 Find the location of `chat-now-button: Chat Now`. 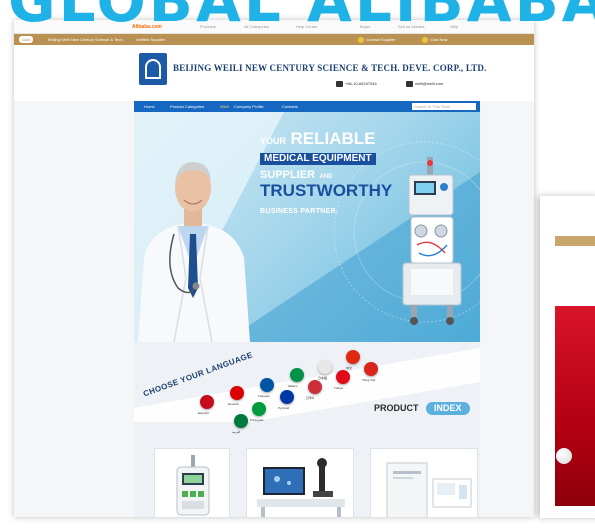

chat-now-button: Chat Now is located at coordinates (435, 39).